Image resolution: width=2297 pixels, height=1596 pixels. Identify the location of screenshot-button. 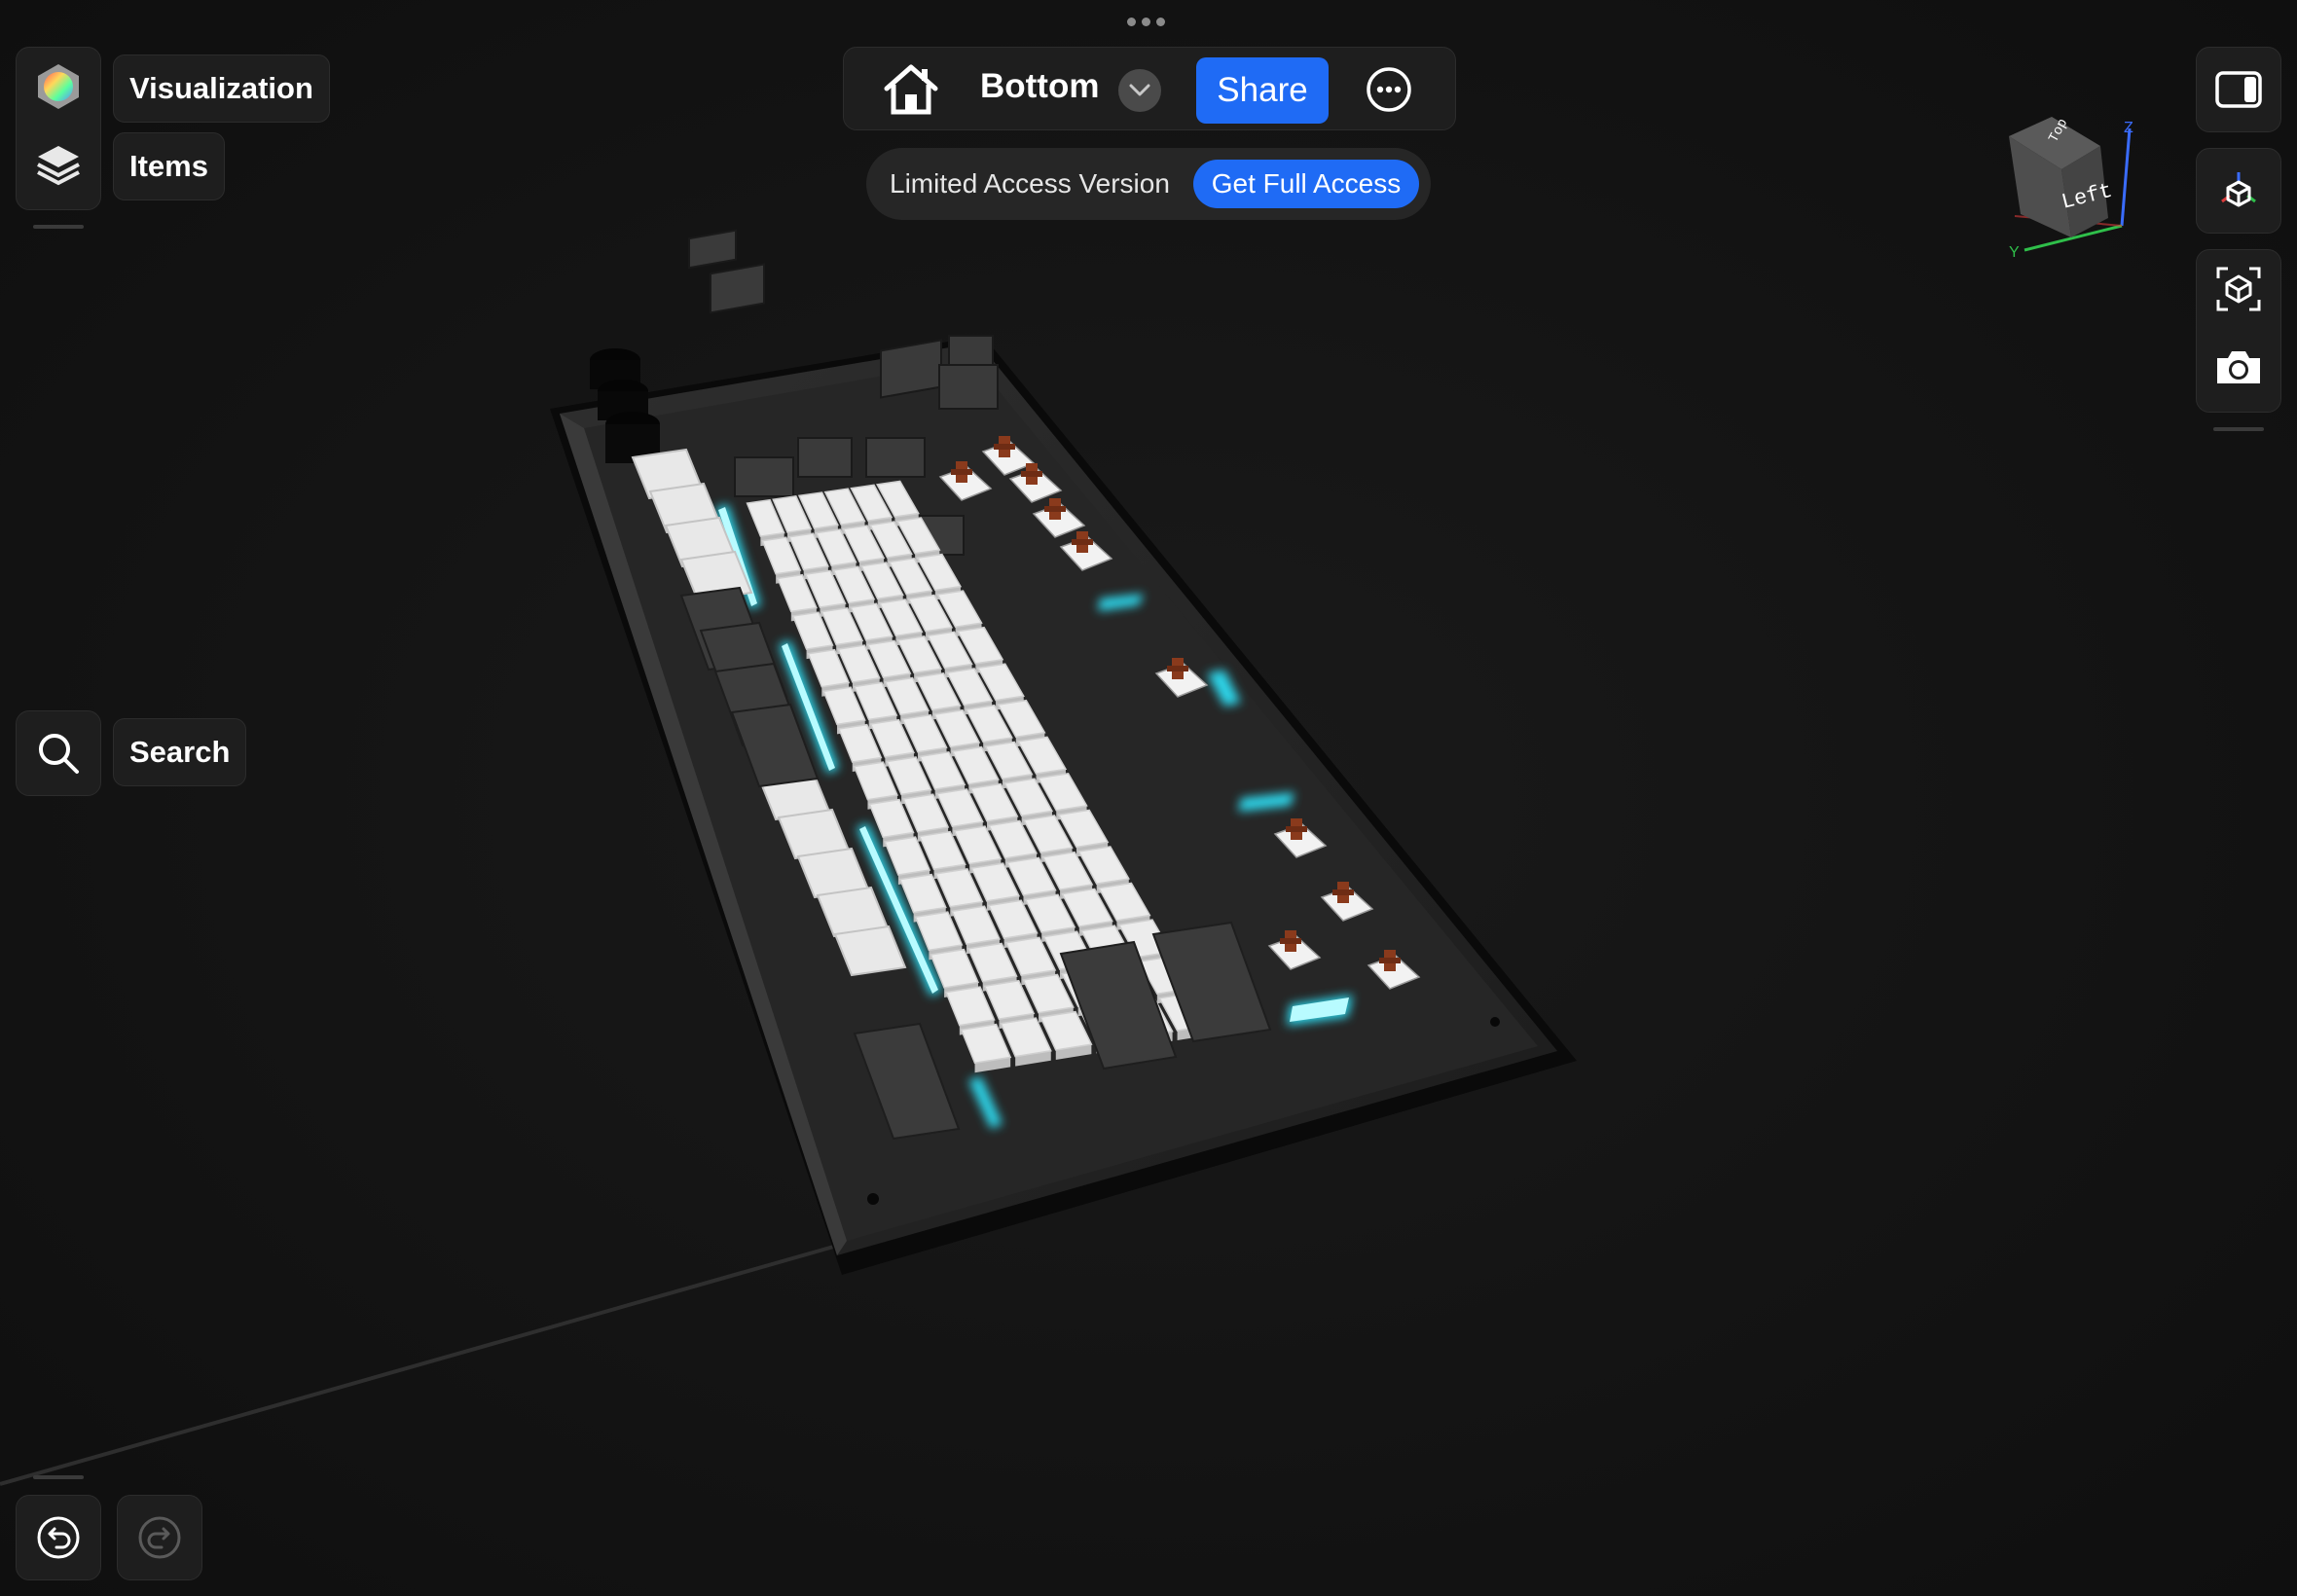
(2238, 367).